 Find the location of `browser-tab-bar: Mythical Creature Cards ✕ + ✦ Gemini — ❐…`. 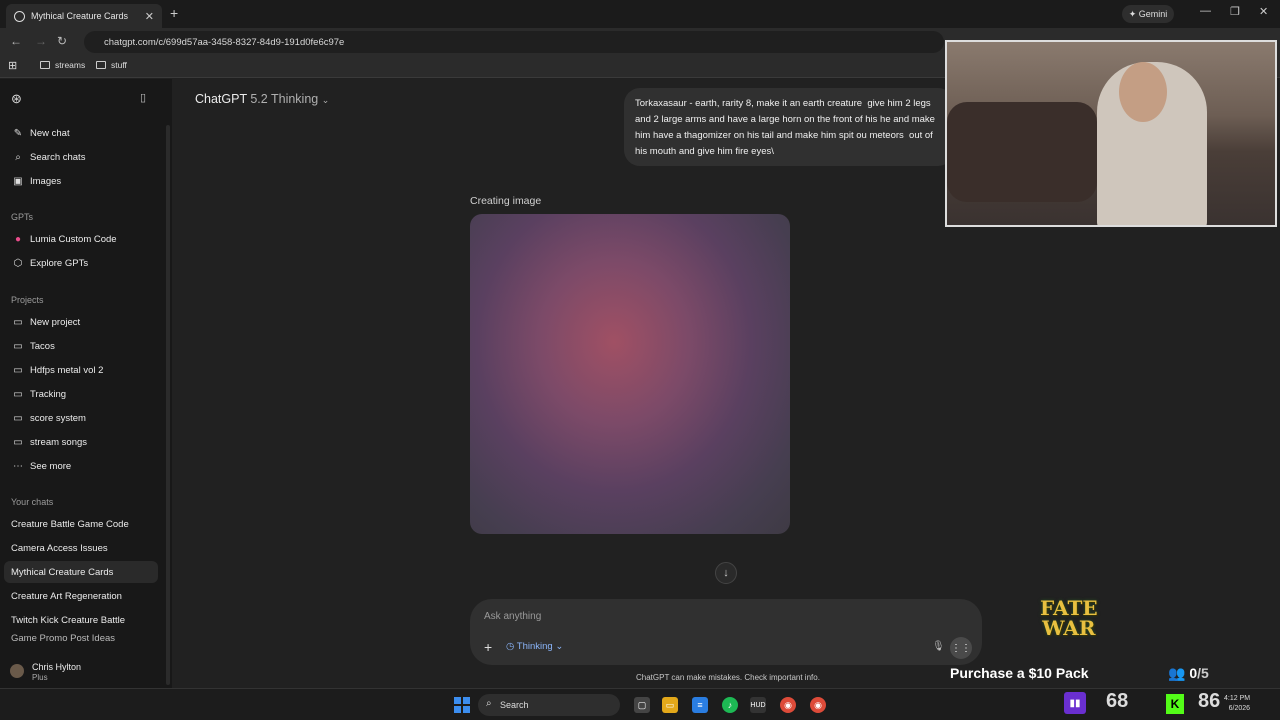

browser-tab-bar: Mythical Creature Cards ✕ + ✦ Gemini — ❐… is located at coordinates (640, 14).